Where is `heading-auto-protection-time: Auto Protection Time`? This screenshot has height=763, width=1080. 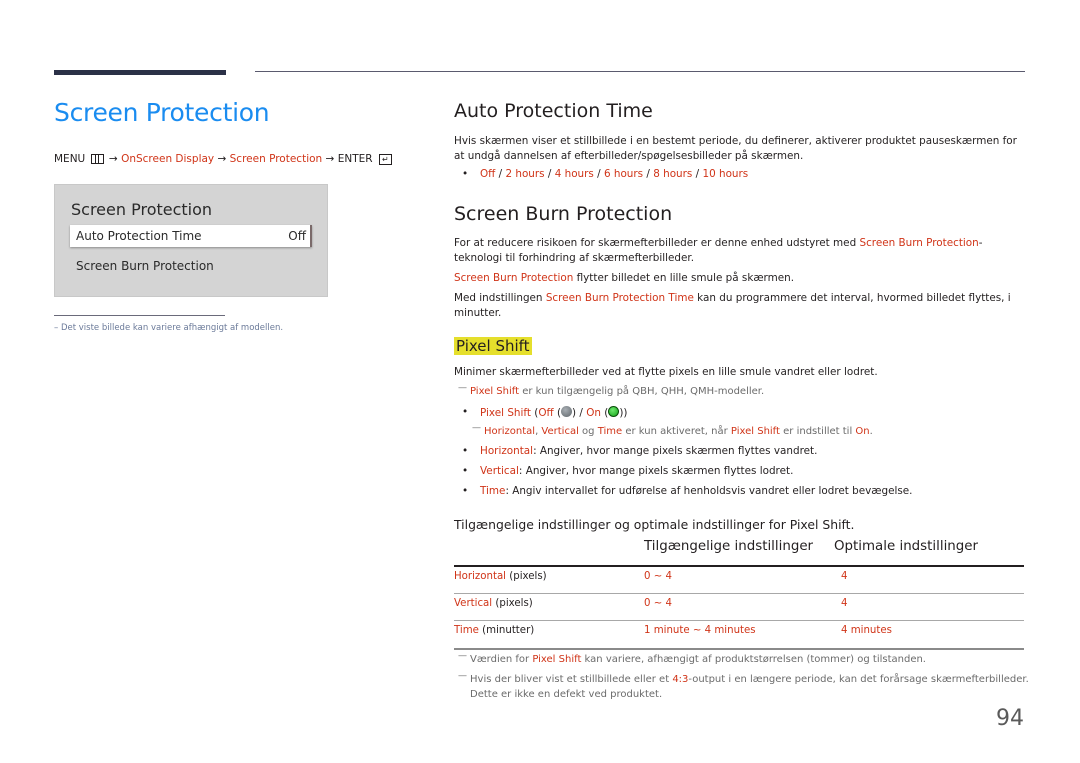
heading-auto-protection-time: Auto Protection Time is located at coordinates (553, 111).